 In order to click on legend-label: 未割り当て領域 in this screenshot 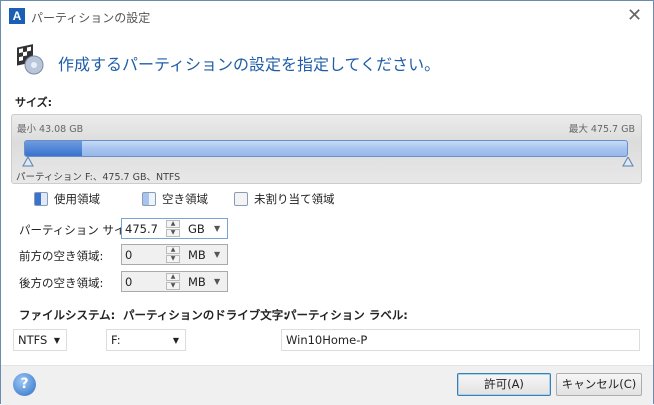, I will do `click(294, 199)`.